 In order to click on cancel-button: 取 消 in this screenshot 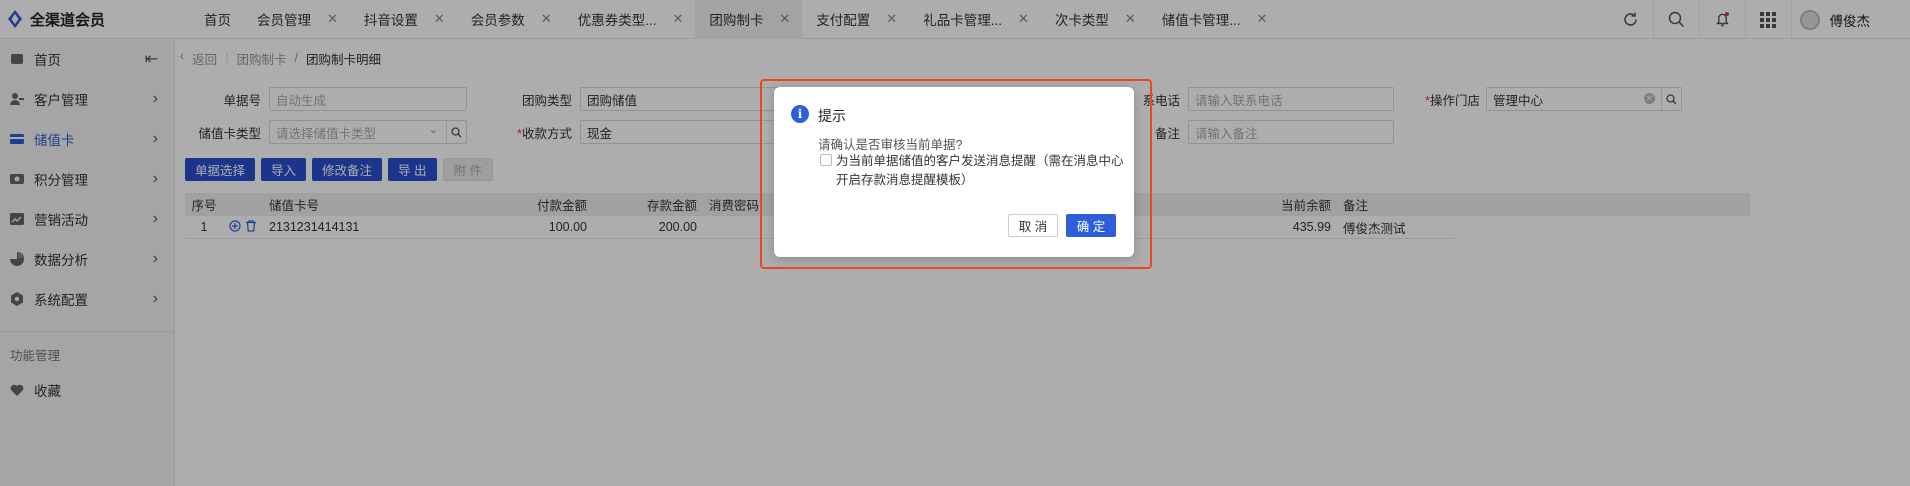, I will do `click(1033, 225)`.